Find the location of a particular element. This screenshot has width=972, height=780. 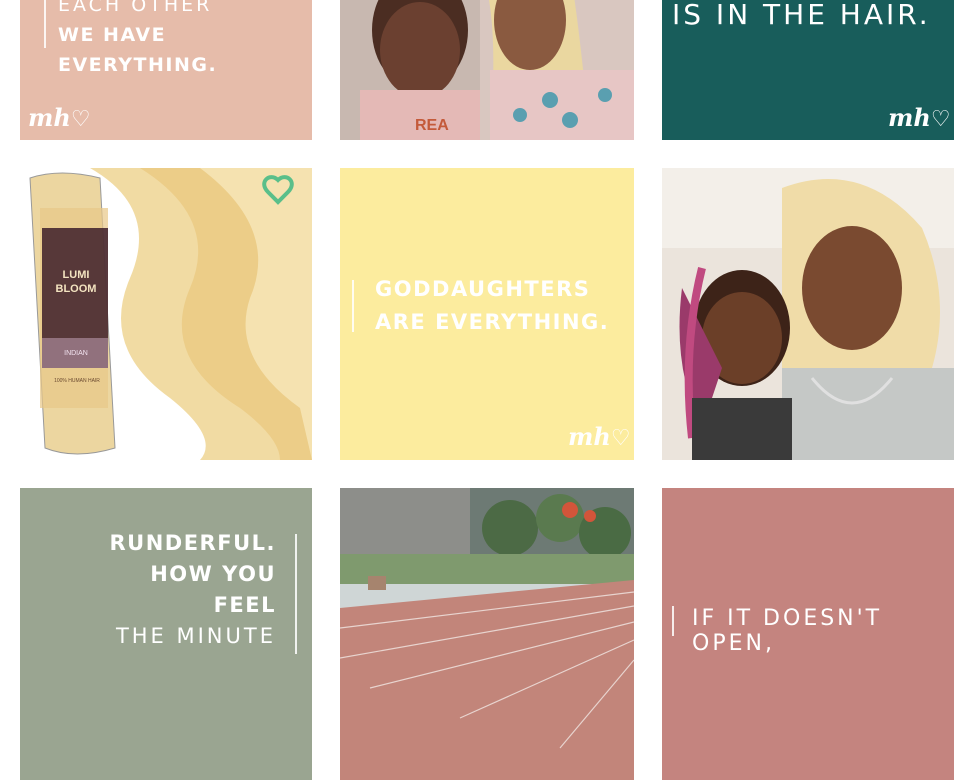

photo-mother-daughter: REA is located at coordinates (487, 70).